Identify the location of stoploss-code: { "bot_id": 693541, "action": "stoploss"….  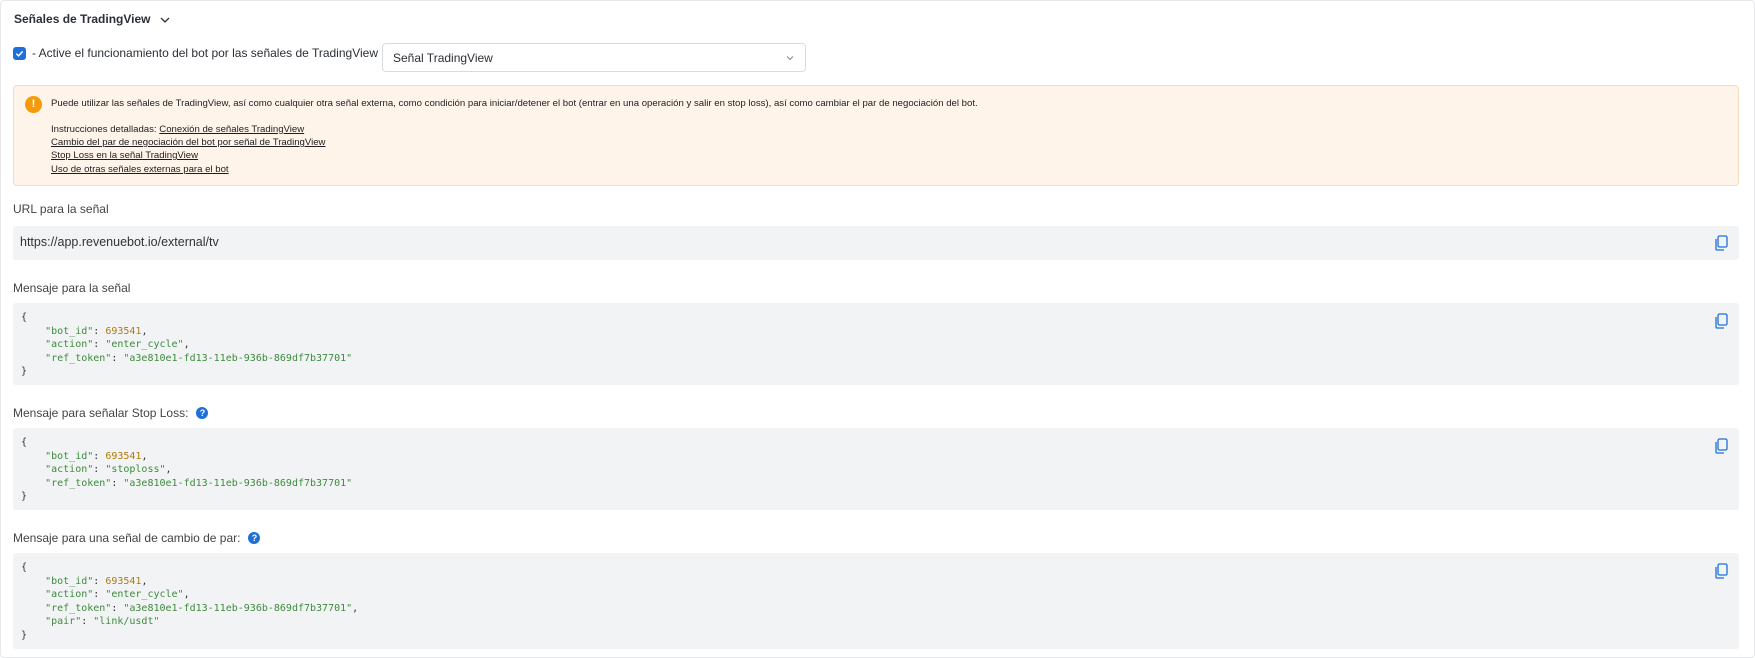
(187, 469).